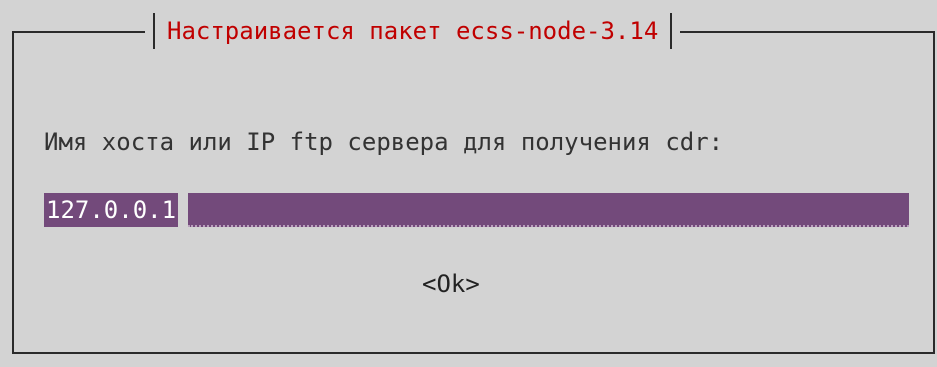 The height and width of the screenshot is (367, 937). I want to click on dialog-title: Настраивается пакет ecss-node-3.14, so click(413, 31).